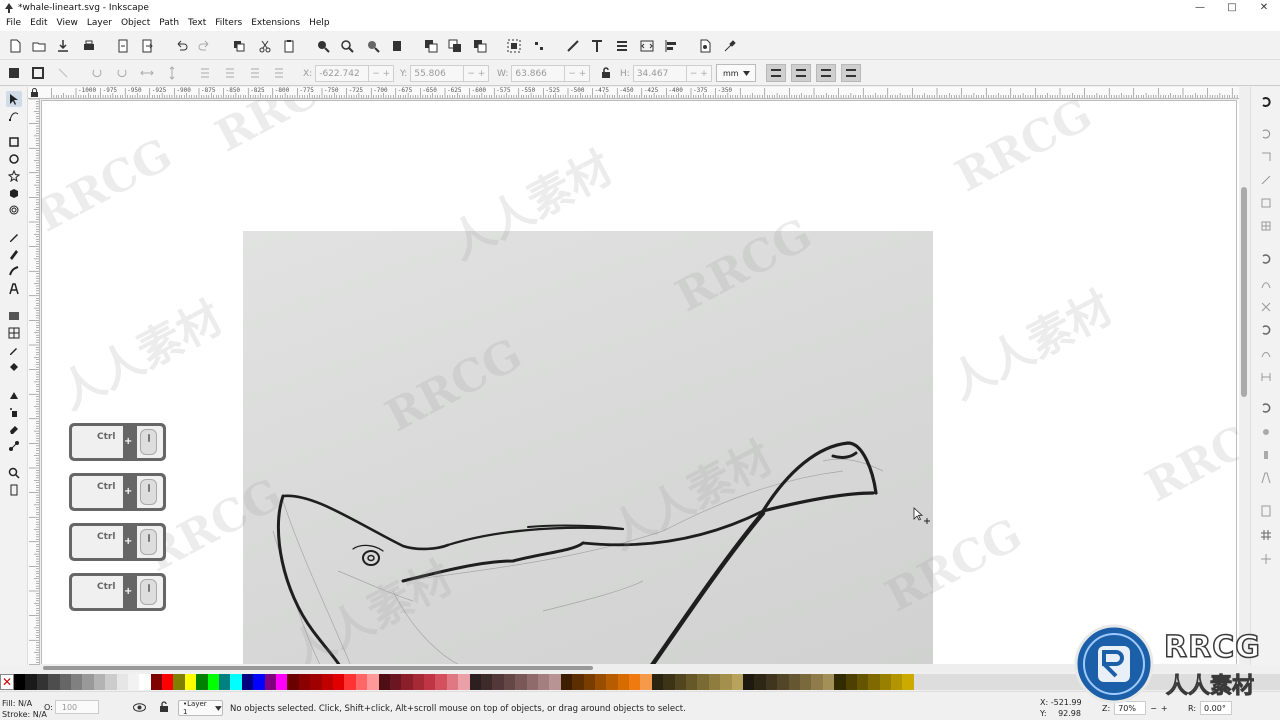  I want to click on w-input: 63.866, so click(538, 73).